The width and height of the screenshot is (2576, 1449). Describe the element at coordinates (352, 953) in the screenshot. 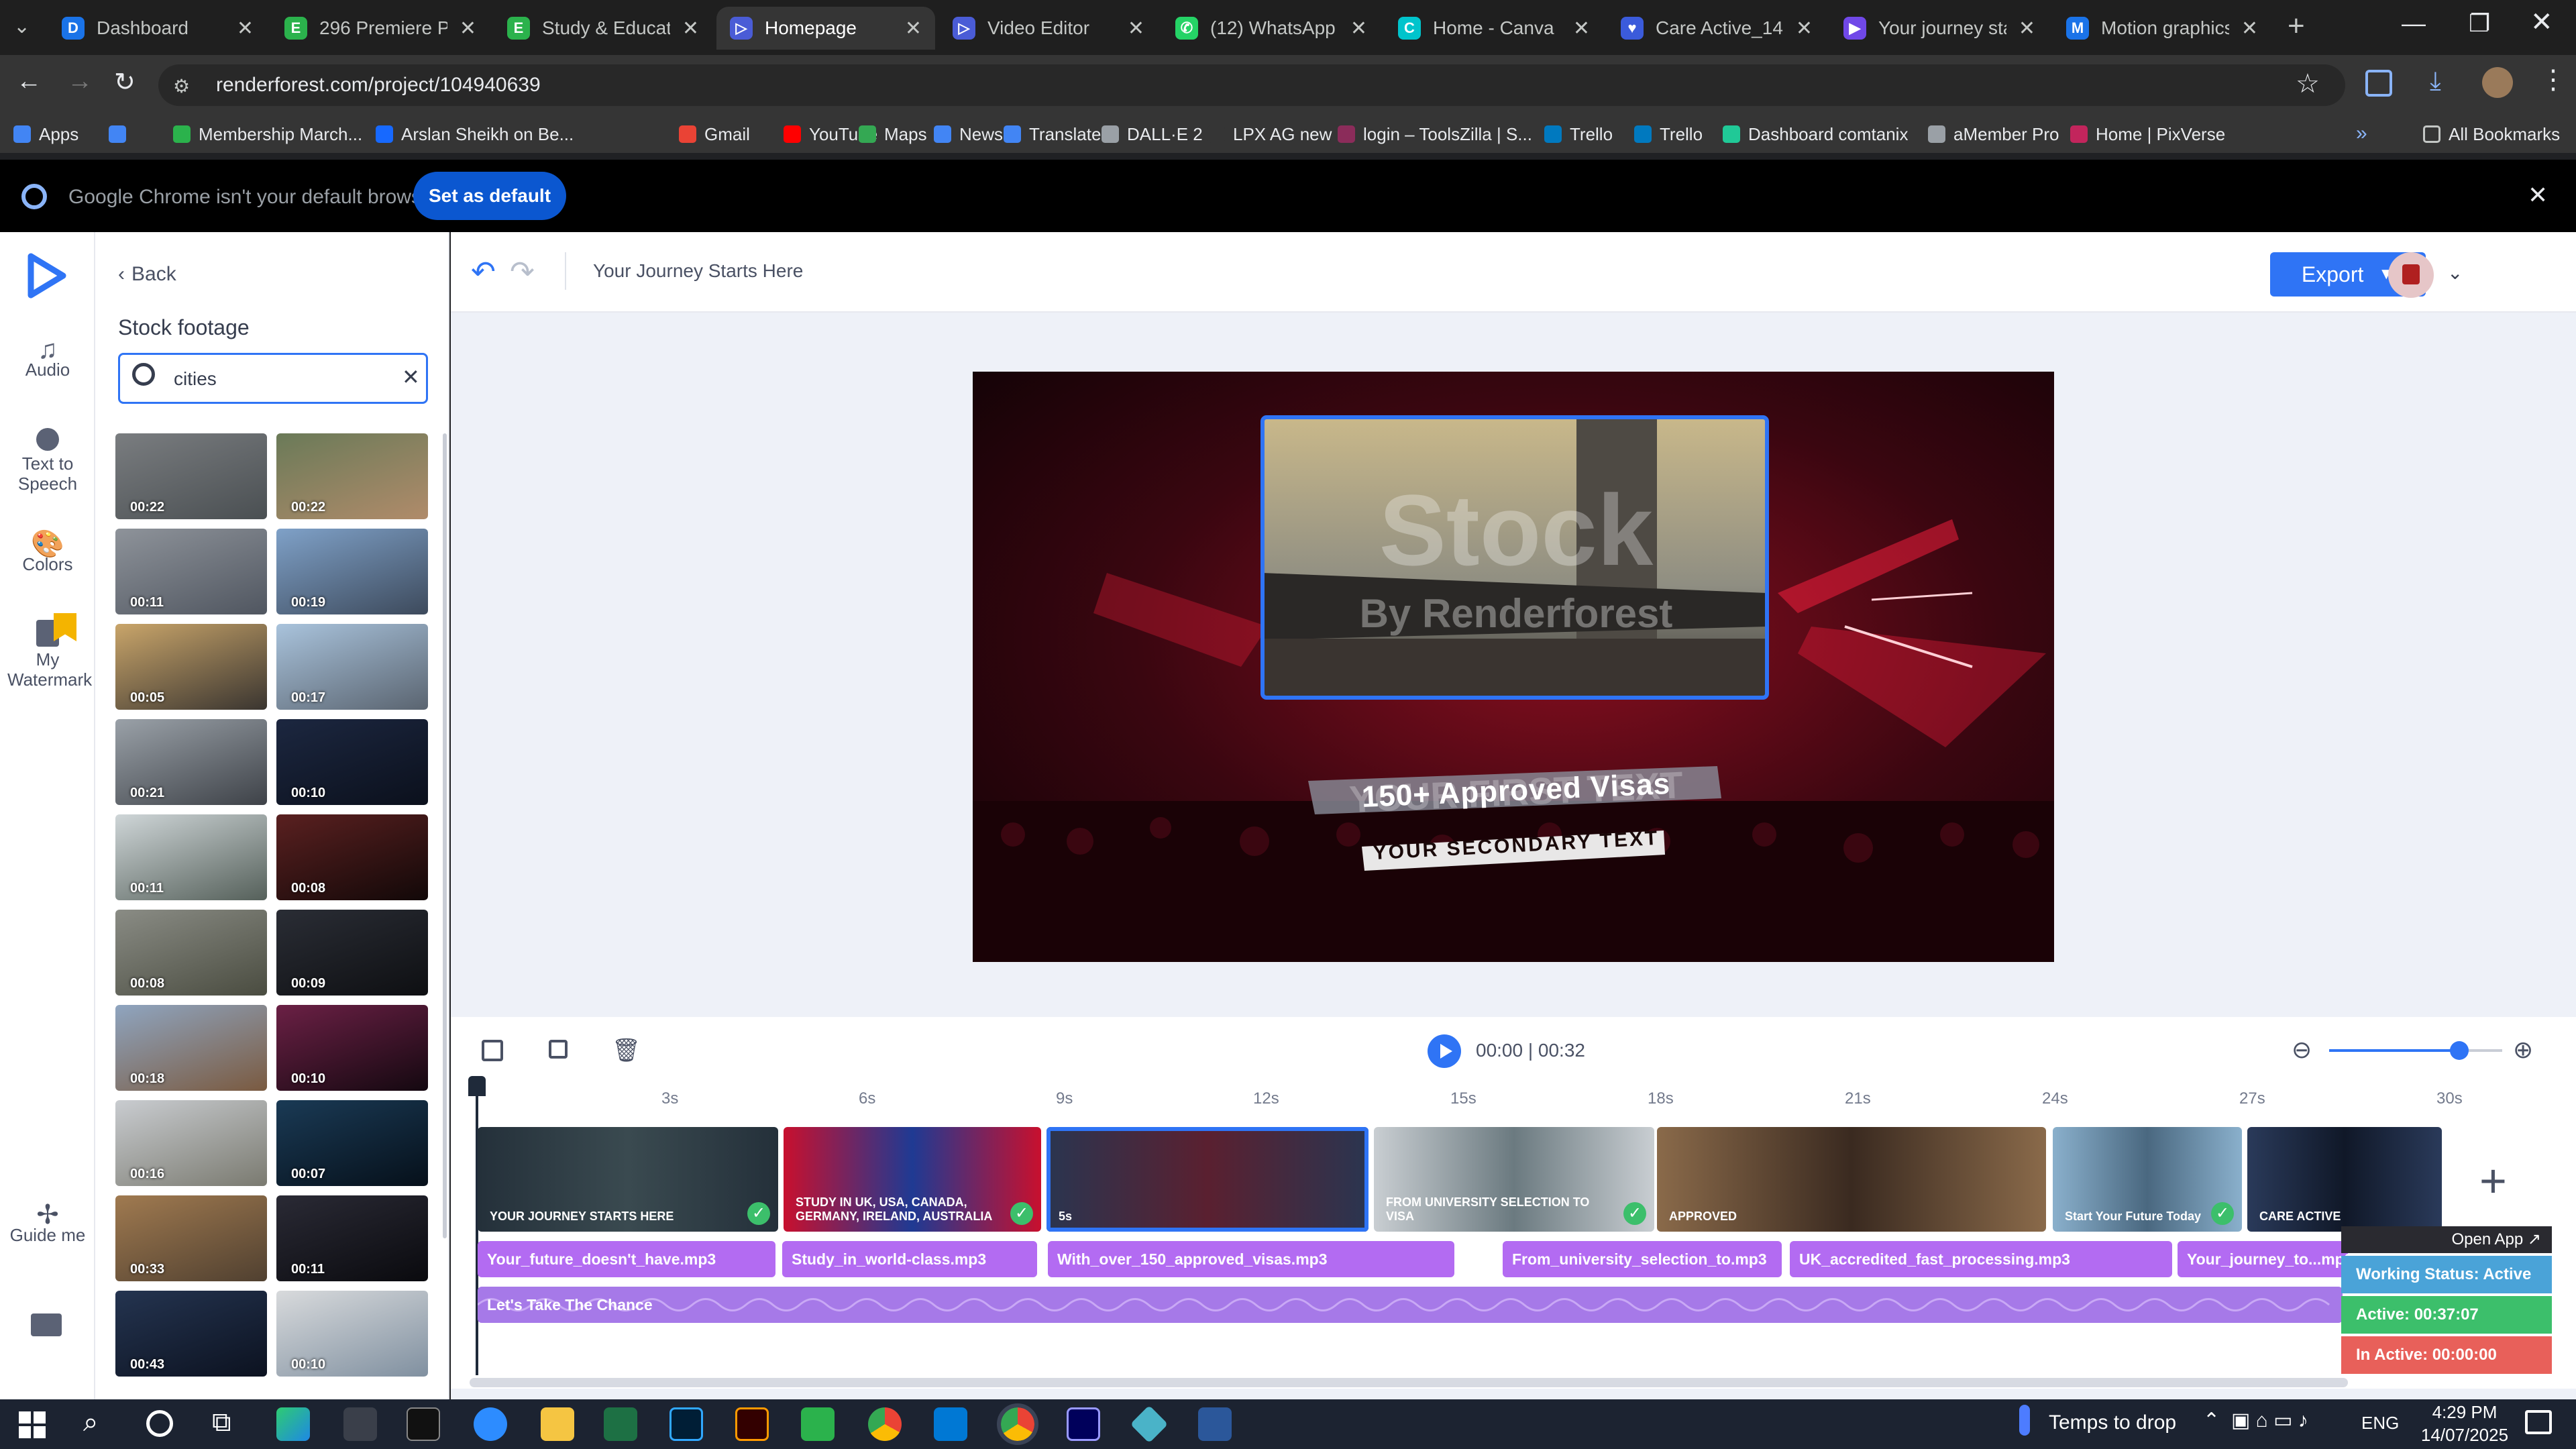

I see `stock-footage-thumbnail: 00:09` at that location.